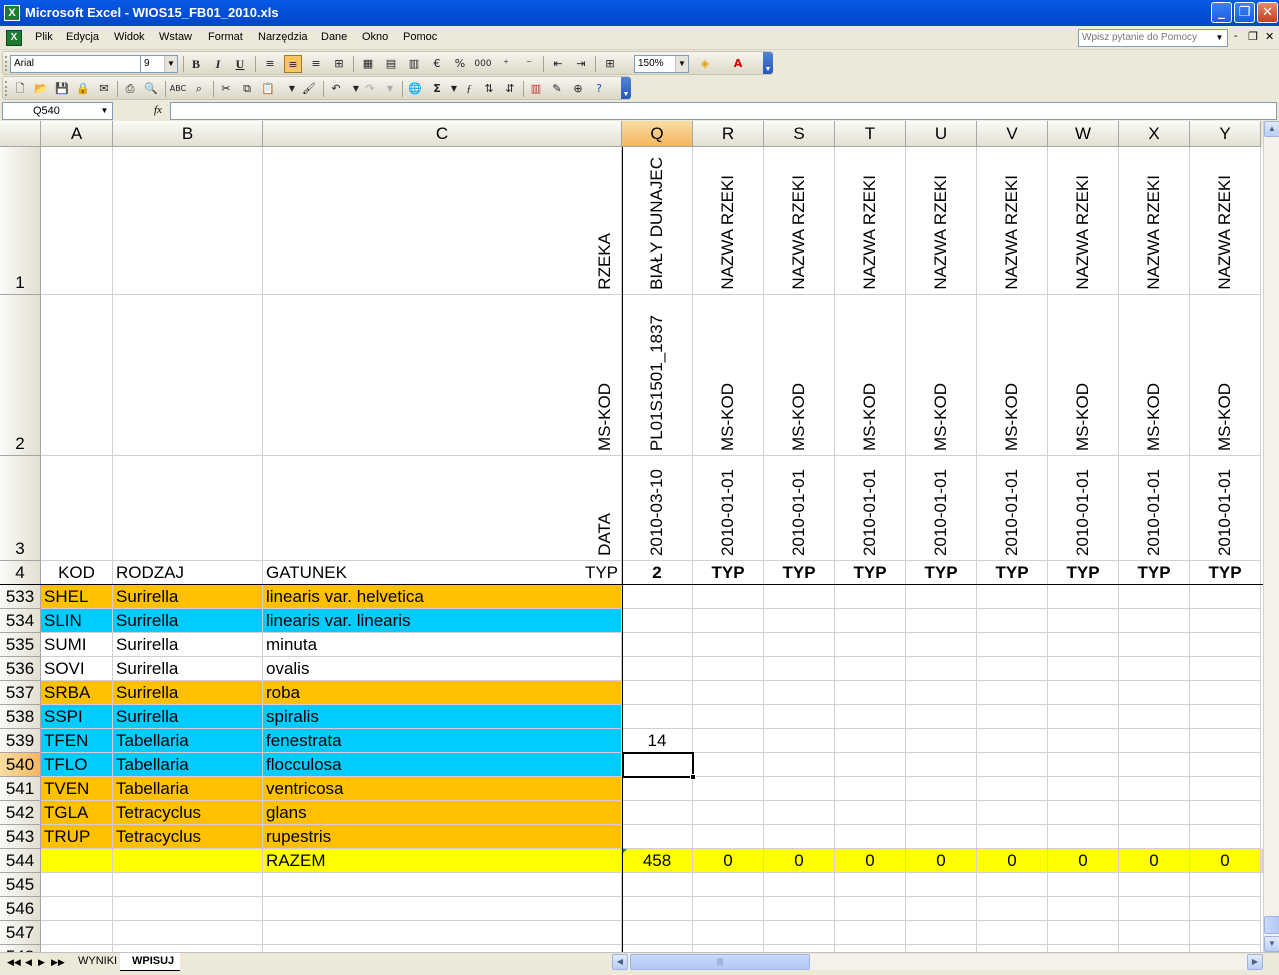 The image size is (1279, 975). Describe the element at coordinates (20, 789) in the screenshot. I see `row-header-541: 541` at that location.